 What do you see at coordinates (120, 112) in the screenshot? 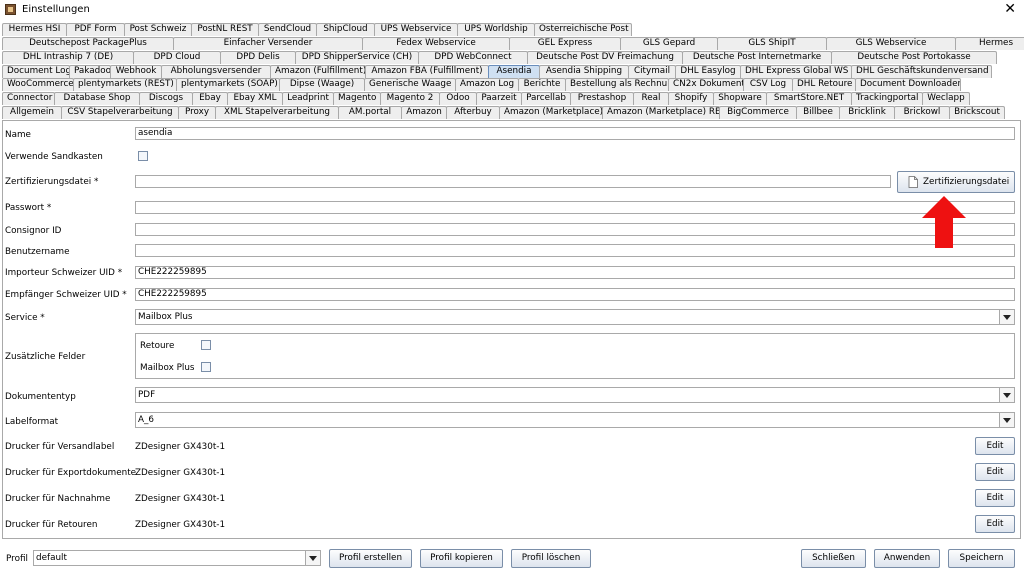
I see `tab-csv-stapelverarbeitung: CSV Stapelverarbeitung` at bounding box center [120, 112].